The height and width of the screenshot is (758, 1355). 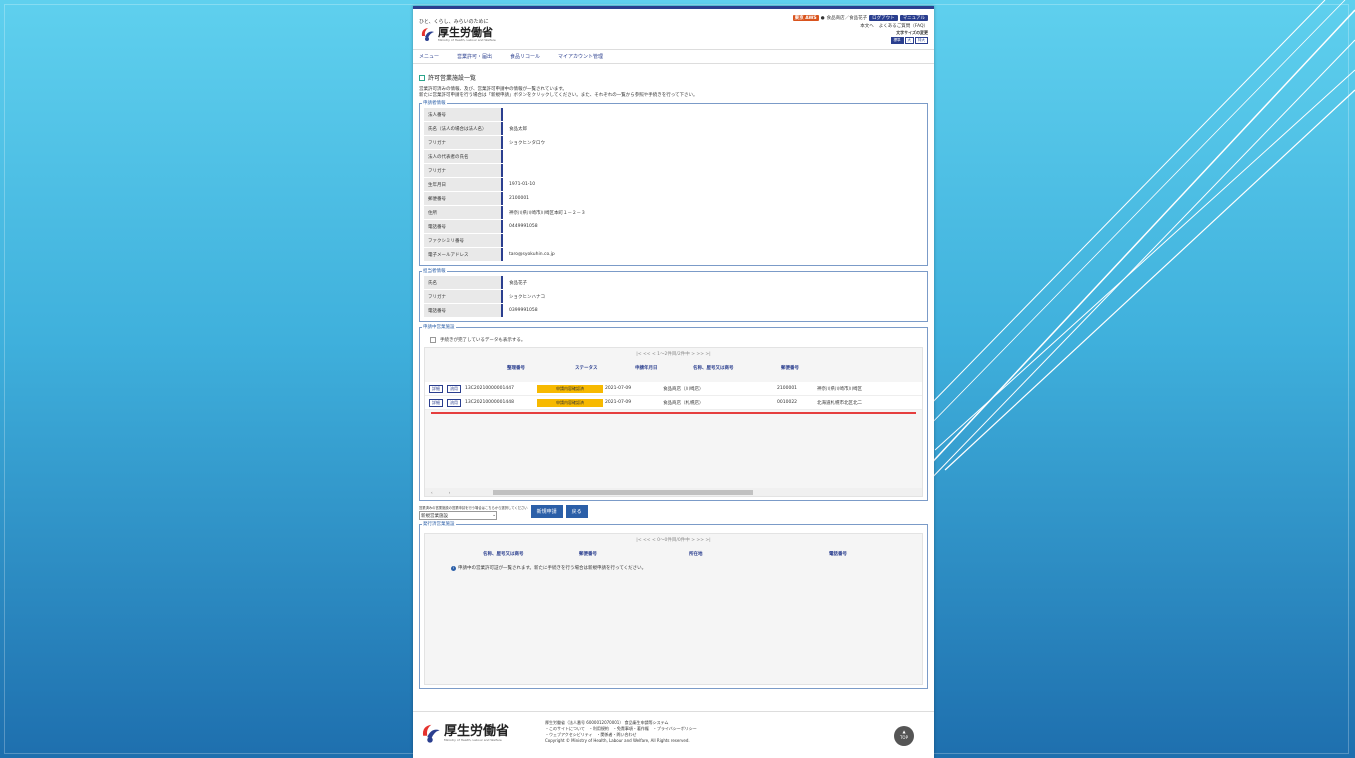 I want to click on back-to-top-button: ▲ TOP, so click(x=904, y=736).